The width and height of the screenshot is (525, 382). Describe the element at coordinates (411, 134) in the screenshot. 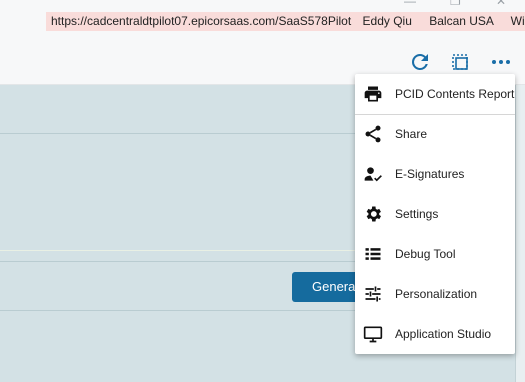

I see `menu-item-label: Share` at that location.